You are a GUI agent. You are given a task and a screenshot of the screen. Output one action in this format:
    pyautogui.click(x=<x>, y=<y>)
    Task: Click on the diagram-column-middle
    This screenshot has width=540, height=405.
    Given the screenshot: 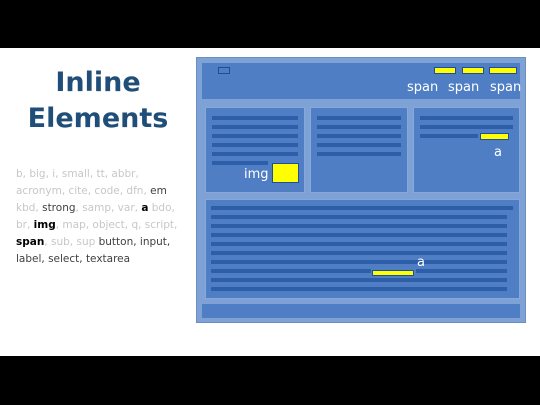 What is the action you would take?
    pyautogui.click(x=359, y=150)
    